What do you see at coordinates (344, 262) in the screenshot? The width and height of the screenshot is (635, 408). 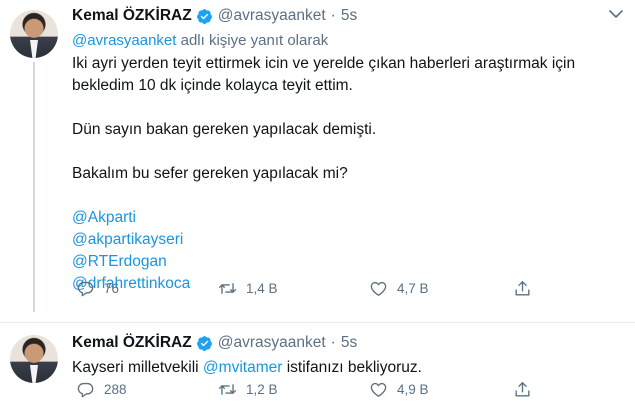 I see `mention-link: @RTErdogan` at bounding box center [344, 262].